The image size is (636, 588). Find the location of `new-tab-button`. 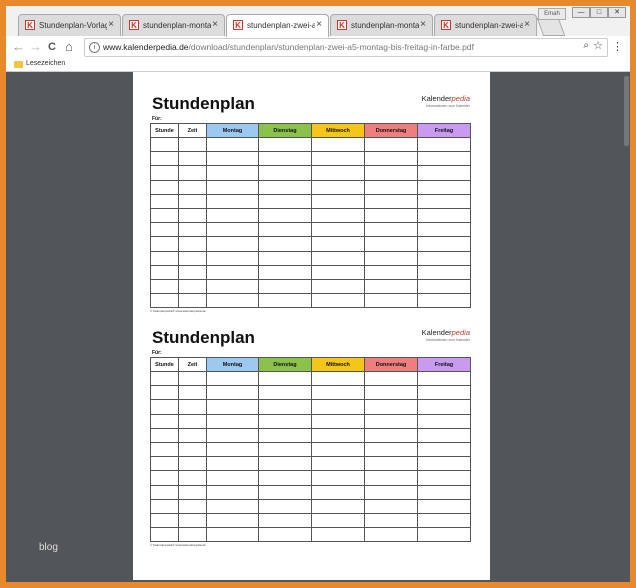

new-tab-button is located at coordinates (551, 27).